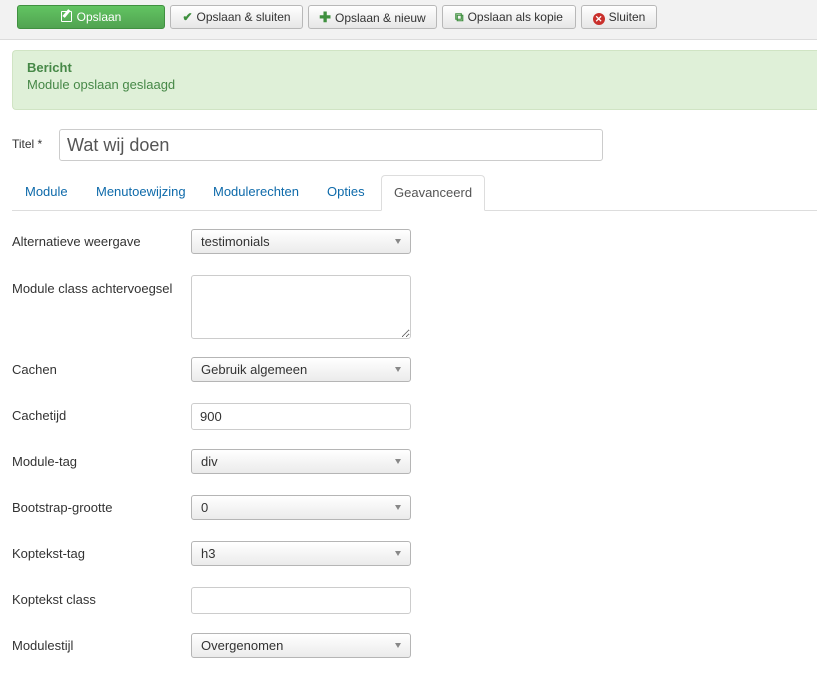 The width and height of the screenshot is (817, 687). What do you see at coordinates (256, 193) in the screenshot?
I see `tab-module-permissions: Modulerechten` at bounding box center [256, 193].